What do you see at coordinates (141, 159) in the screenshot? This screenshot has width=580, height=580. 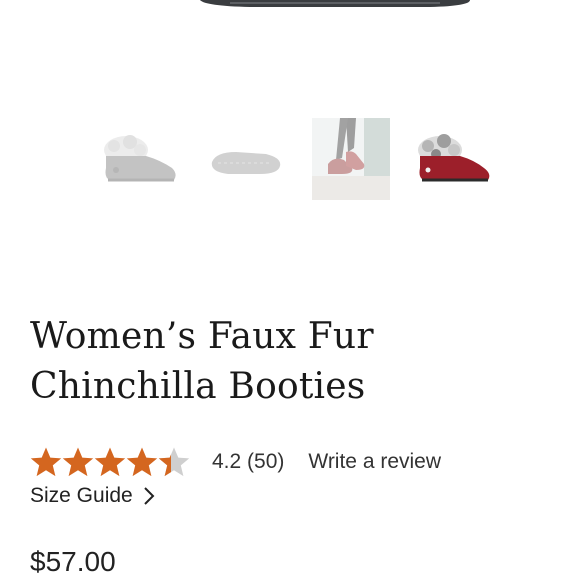 I see `thumbnail-grey-bootie` at bounding box center [141, 159].